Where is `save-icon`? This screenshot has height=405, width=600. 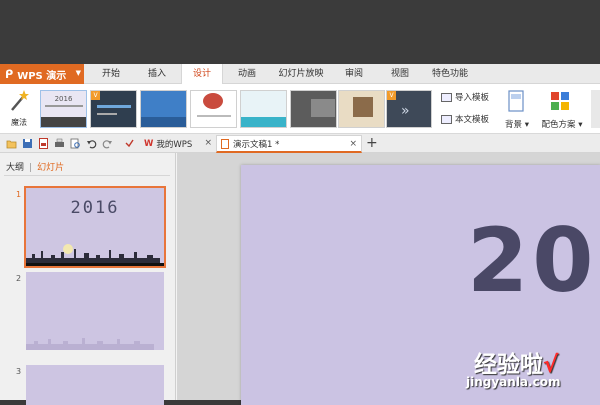
save-icon is located at coordinates (27, 143).